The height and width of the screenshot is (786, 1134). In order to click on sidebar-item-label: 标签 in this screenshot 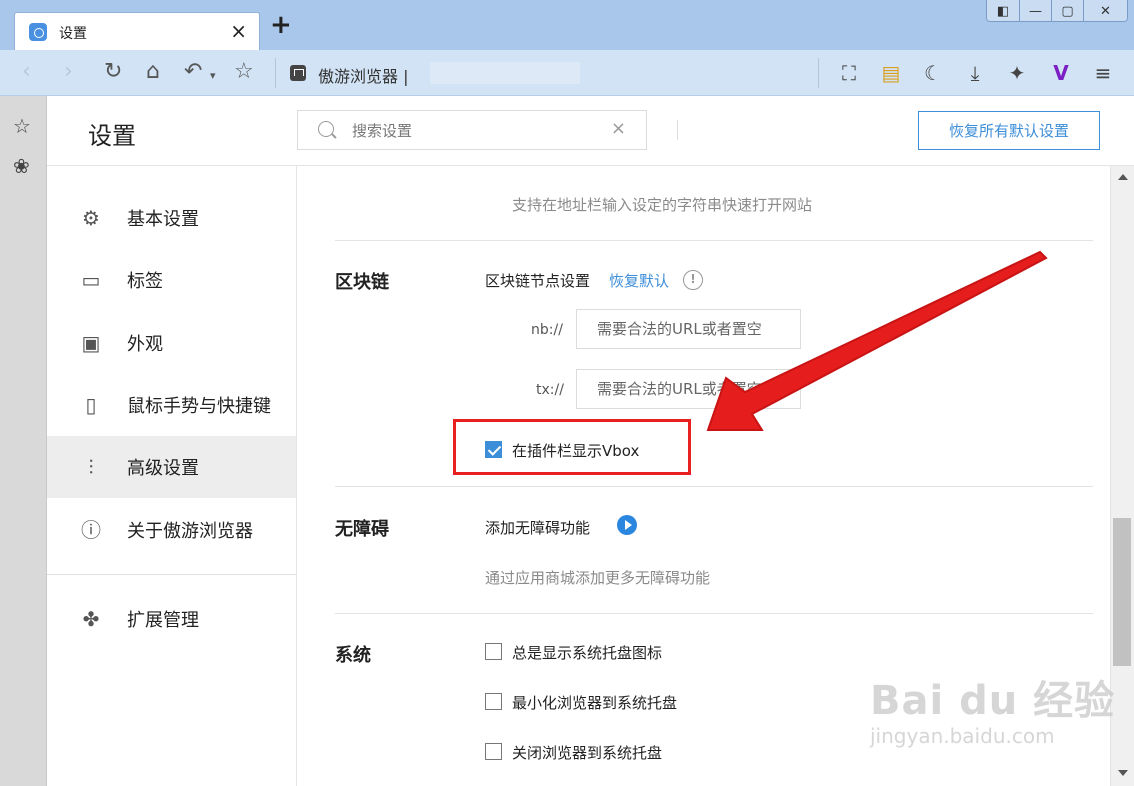, I will do `click(145, 281)`.